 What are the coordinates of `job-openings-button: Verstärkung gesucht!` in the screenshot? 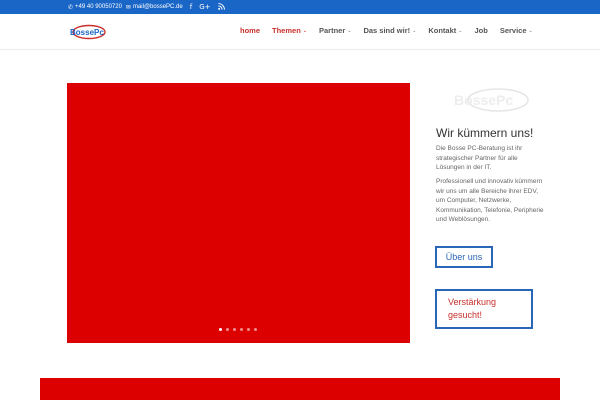 It's located at (484, 309).